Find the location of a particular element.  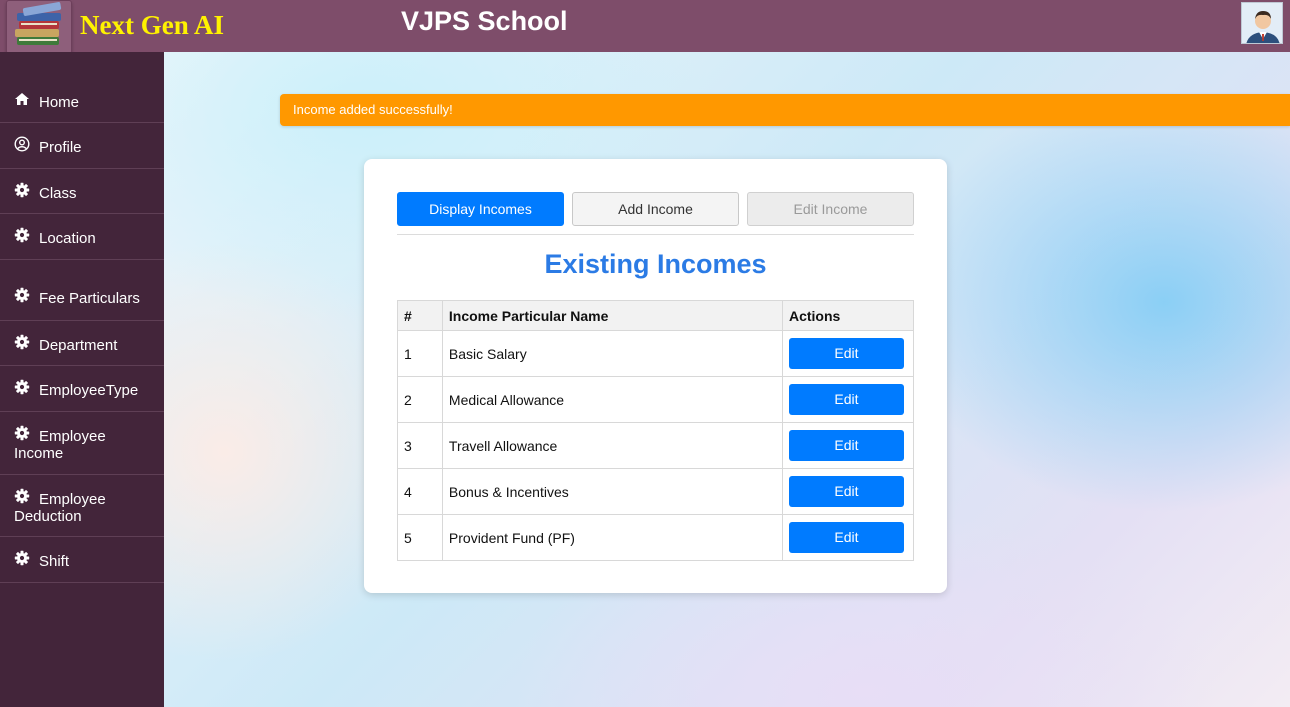

income-name: Basic Salary is located at coordinates (612, 353).